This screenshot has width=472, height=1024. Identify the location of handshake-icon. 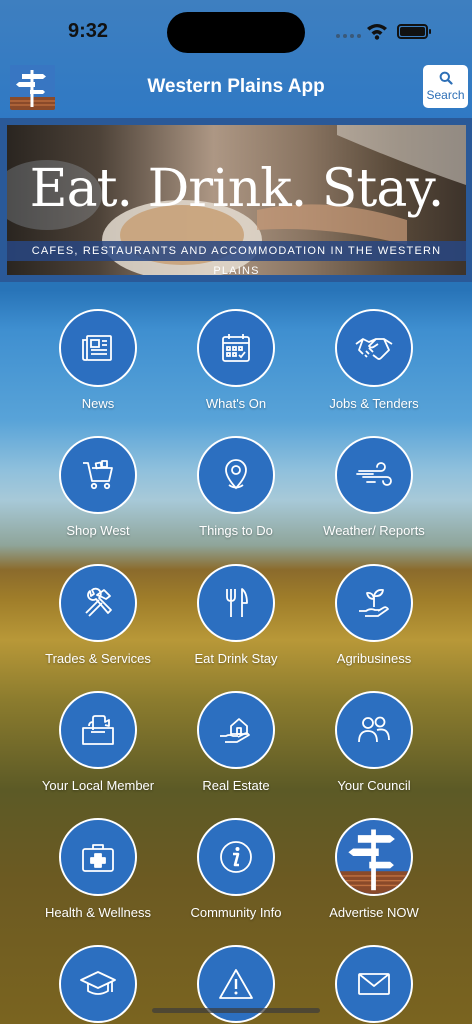
(374, 349).